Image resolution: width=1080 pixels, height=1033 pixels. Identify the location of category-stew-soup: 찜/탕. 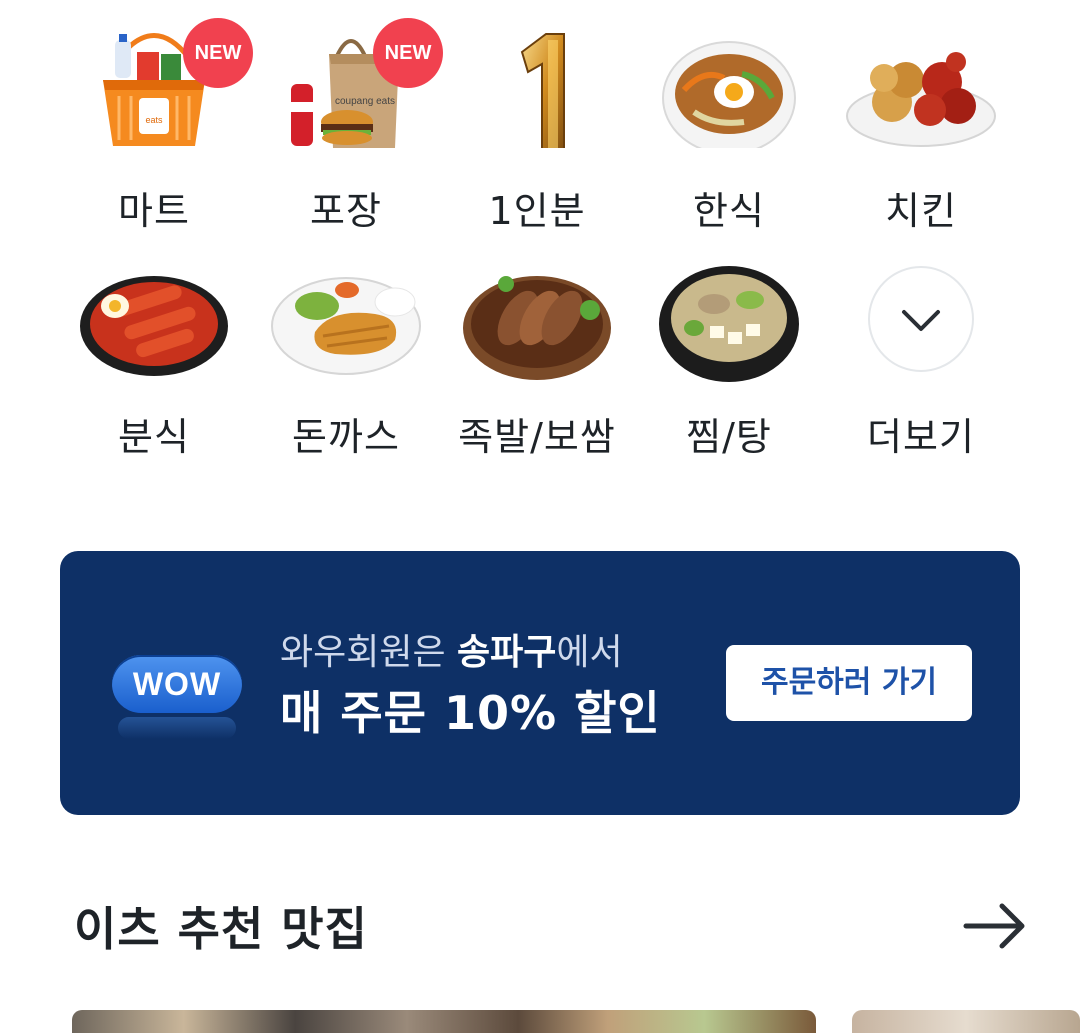
(729, 356).